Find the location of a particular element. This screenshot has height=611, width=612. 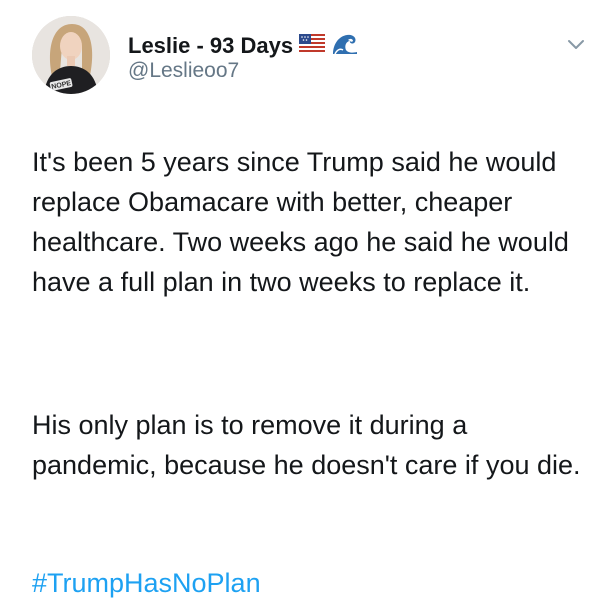

wave-icon is located at coordinates (345, 45).